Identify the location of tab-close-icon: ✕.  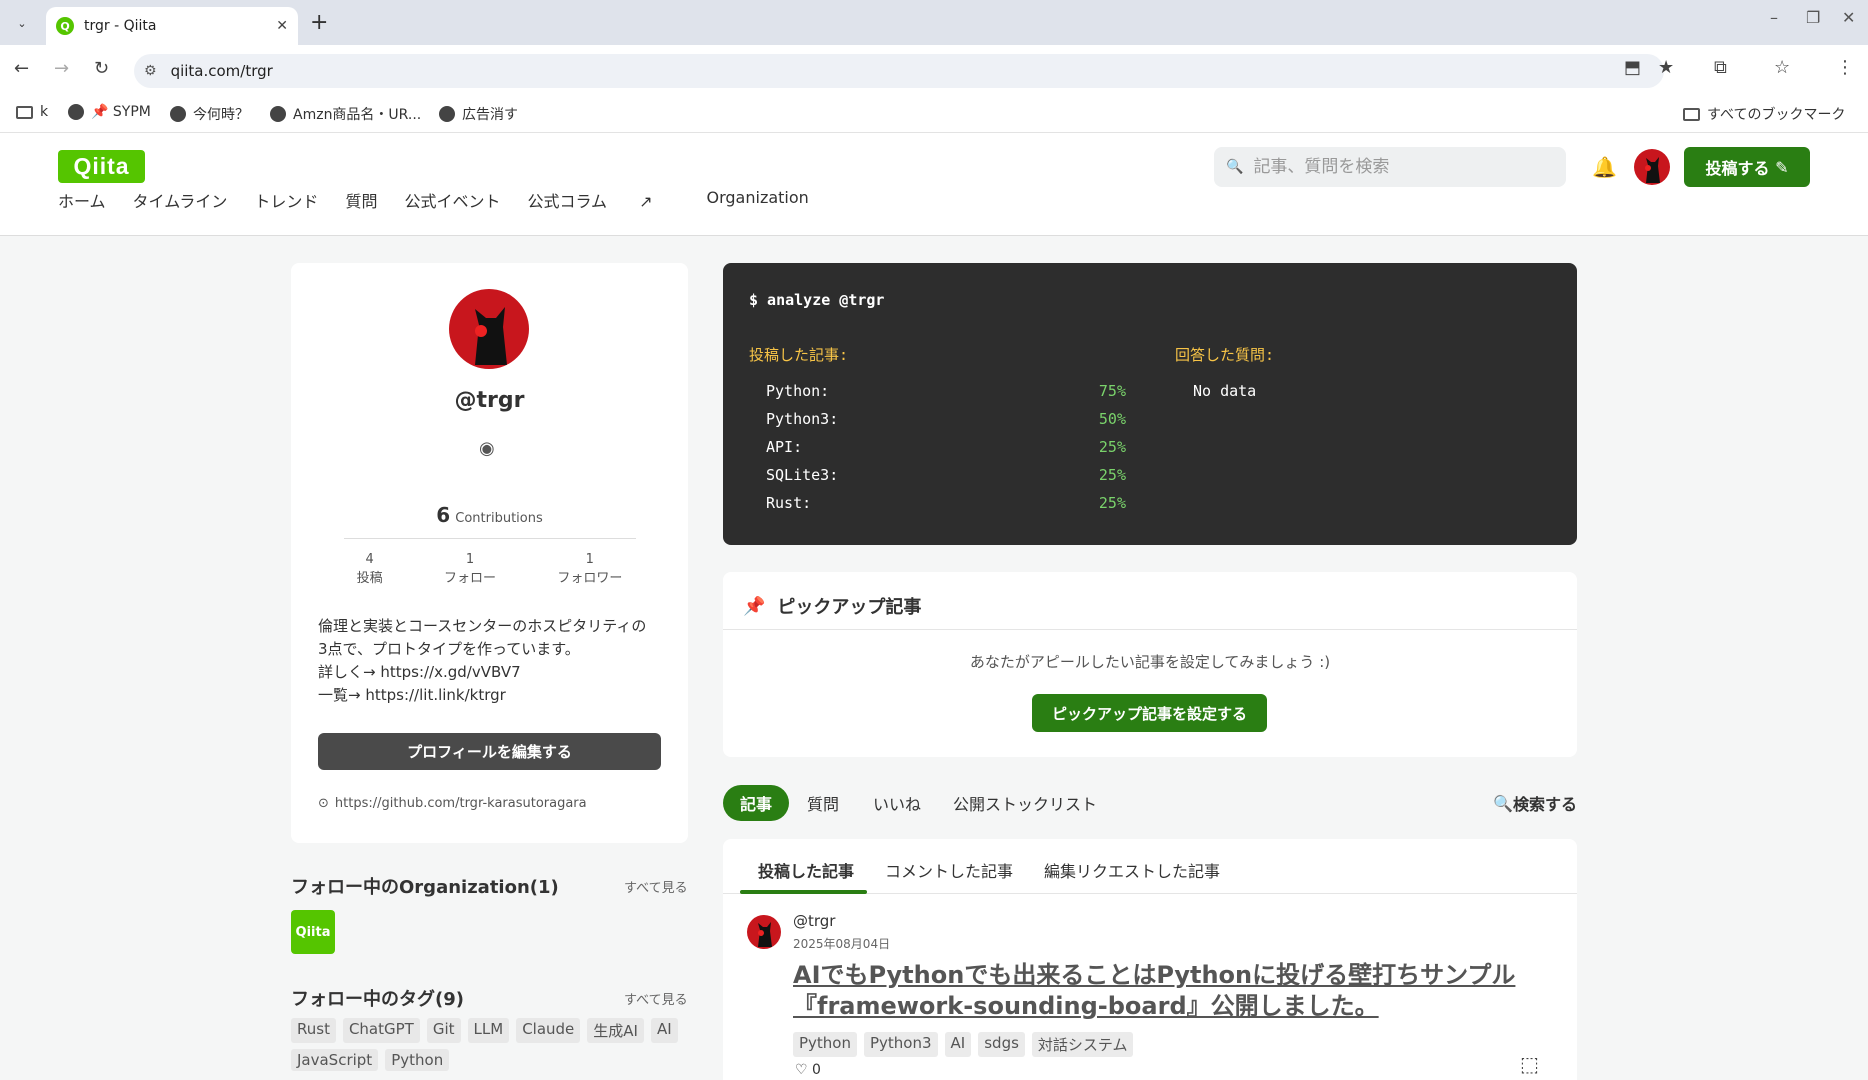
(282, 26).